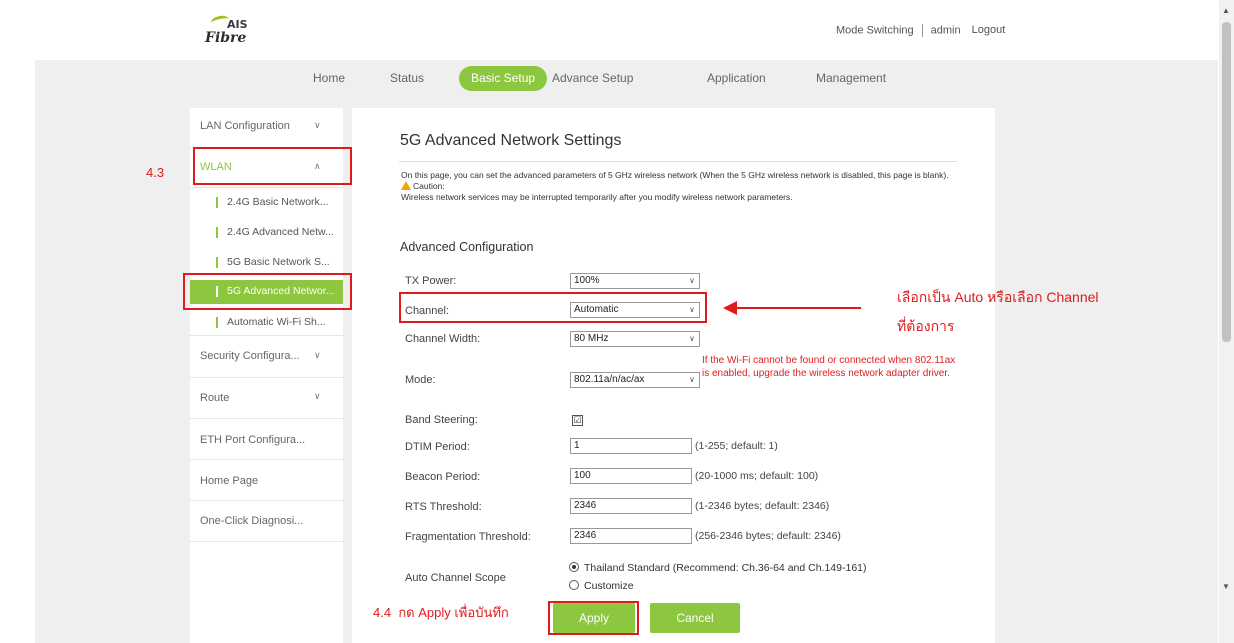  I want to click on channel-note-line1: เลือกเป็น Auto หรือเลือก Channel, so click(998, 297).